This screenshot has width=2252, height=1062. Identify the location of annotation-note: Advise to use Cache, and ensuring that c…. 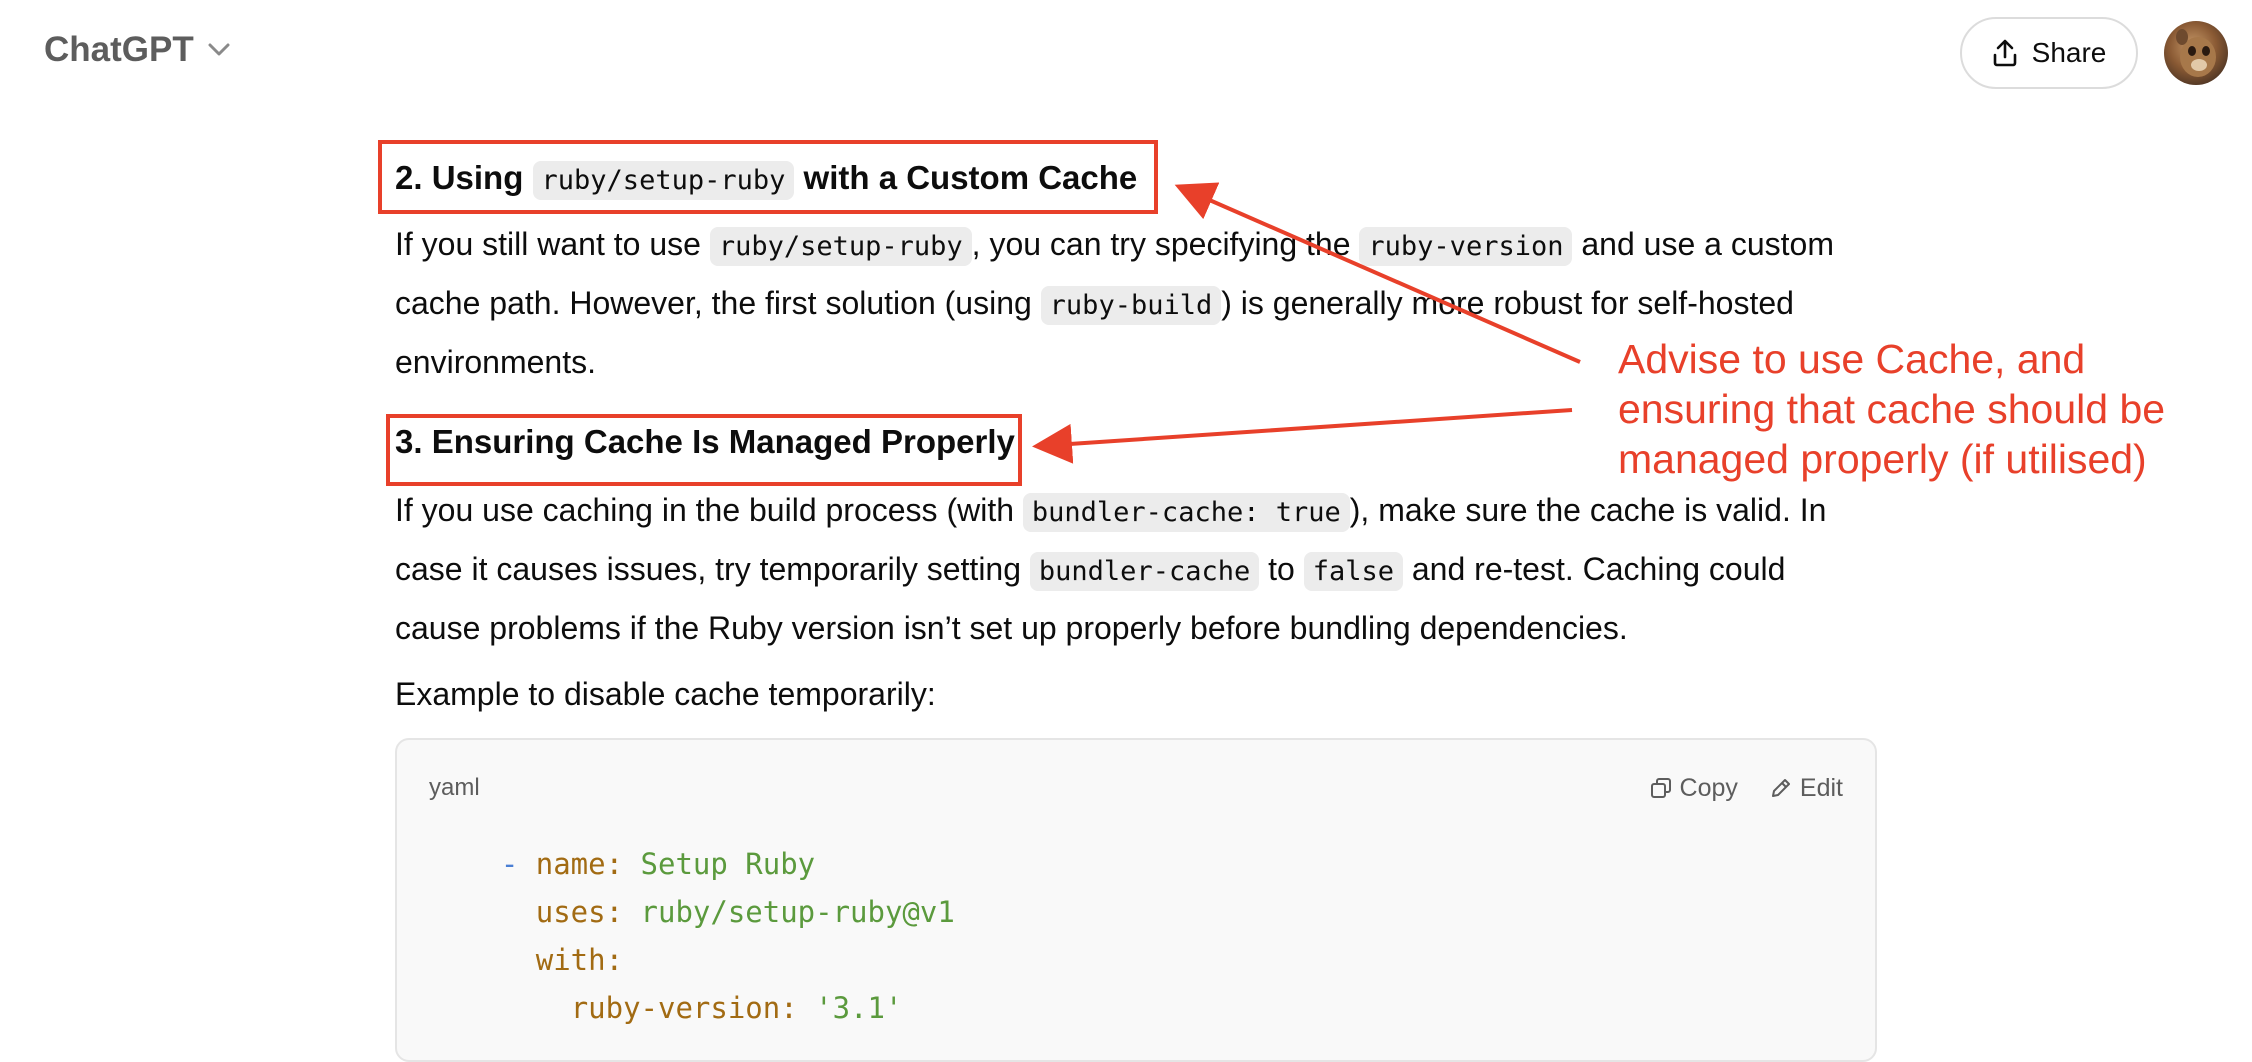
(1892, 409).